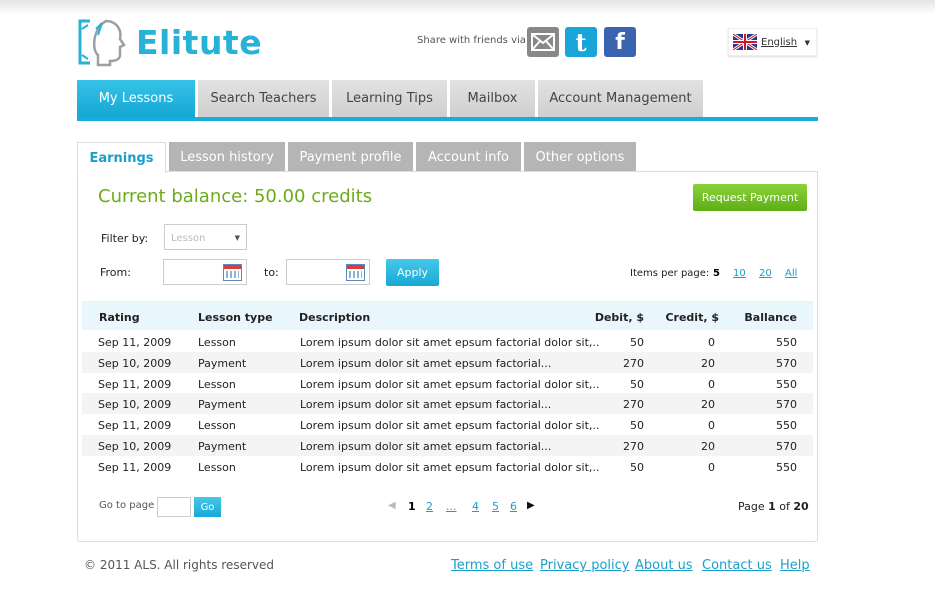 This screenshot has height=596, width=935. I want to click on share-facebook-button: f, so click(620, 42).